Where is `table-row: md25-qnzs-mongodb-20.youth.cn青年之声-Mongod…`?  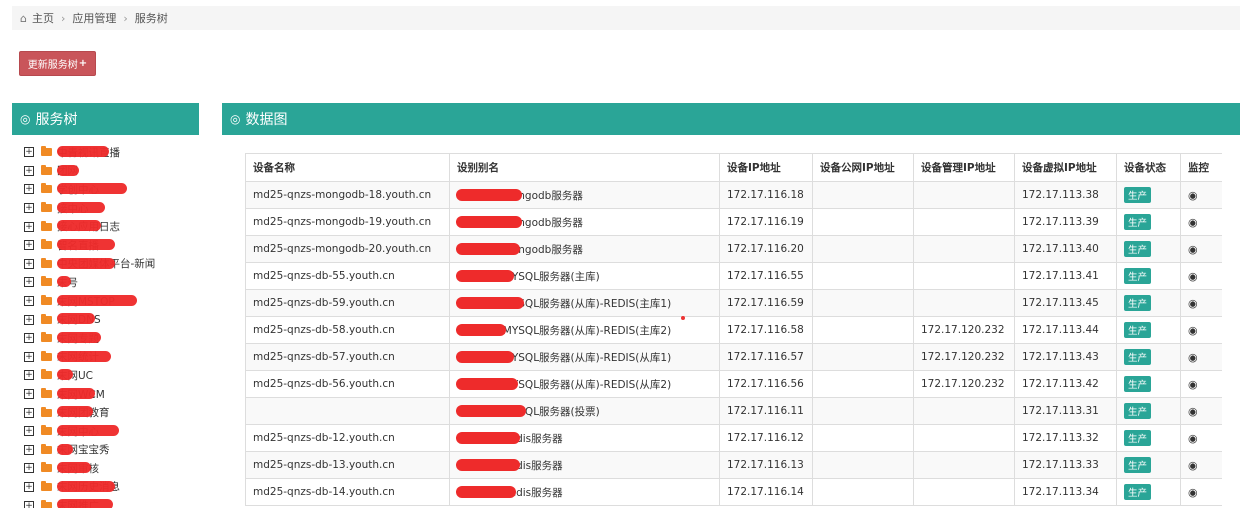 table-row: md25-qnzs-mongodb-20.youth.cn青年之声-Mongod… is located at coordinates (733, 249).